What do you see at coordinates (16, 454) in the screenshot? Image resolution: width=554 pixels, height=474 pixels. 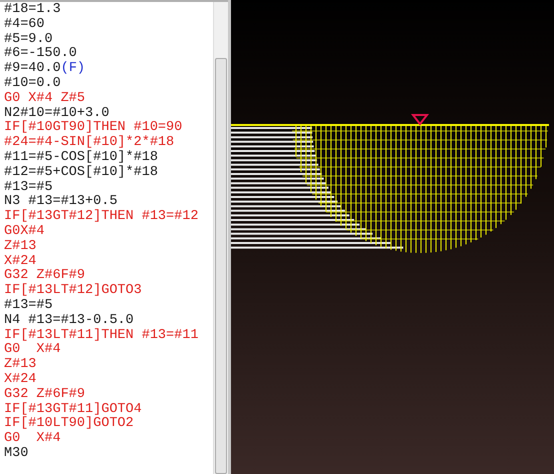 I see `code-line: M30` at bounding box center [16, 454].